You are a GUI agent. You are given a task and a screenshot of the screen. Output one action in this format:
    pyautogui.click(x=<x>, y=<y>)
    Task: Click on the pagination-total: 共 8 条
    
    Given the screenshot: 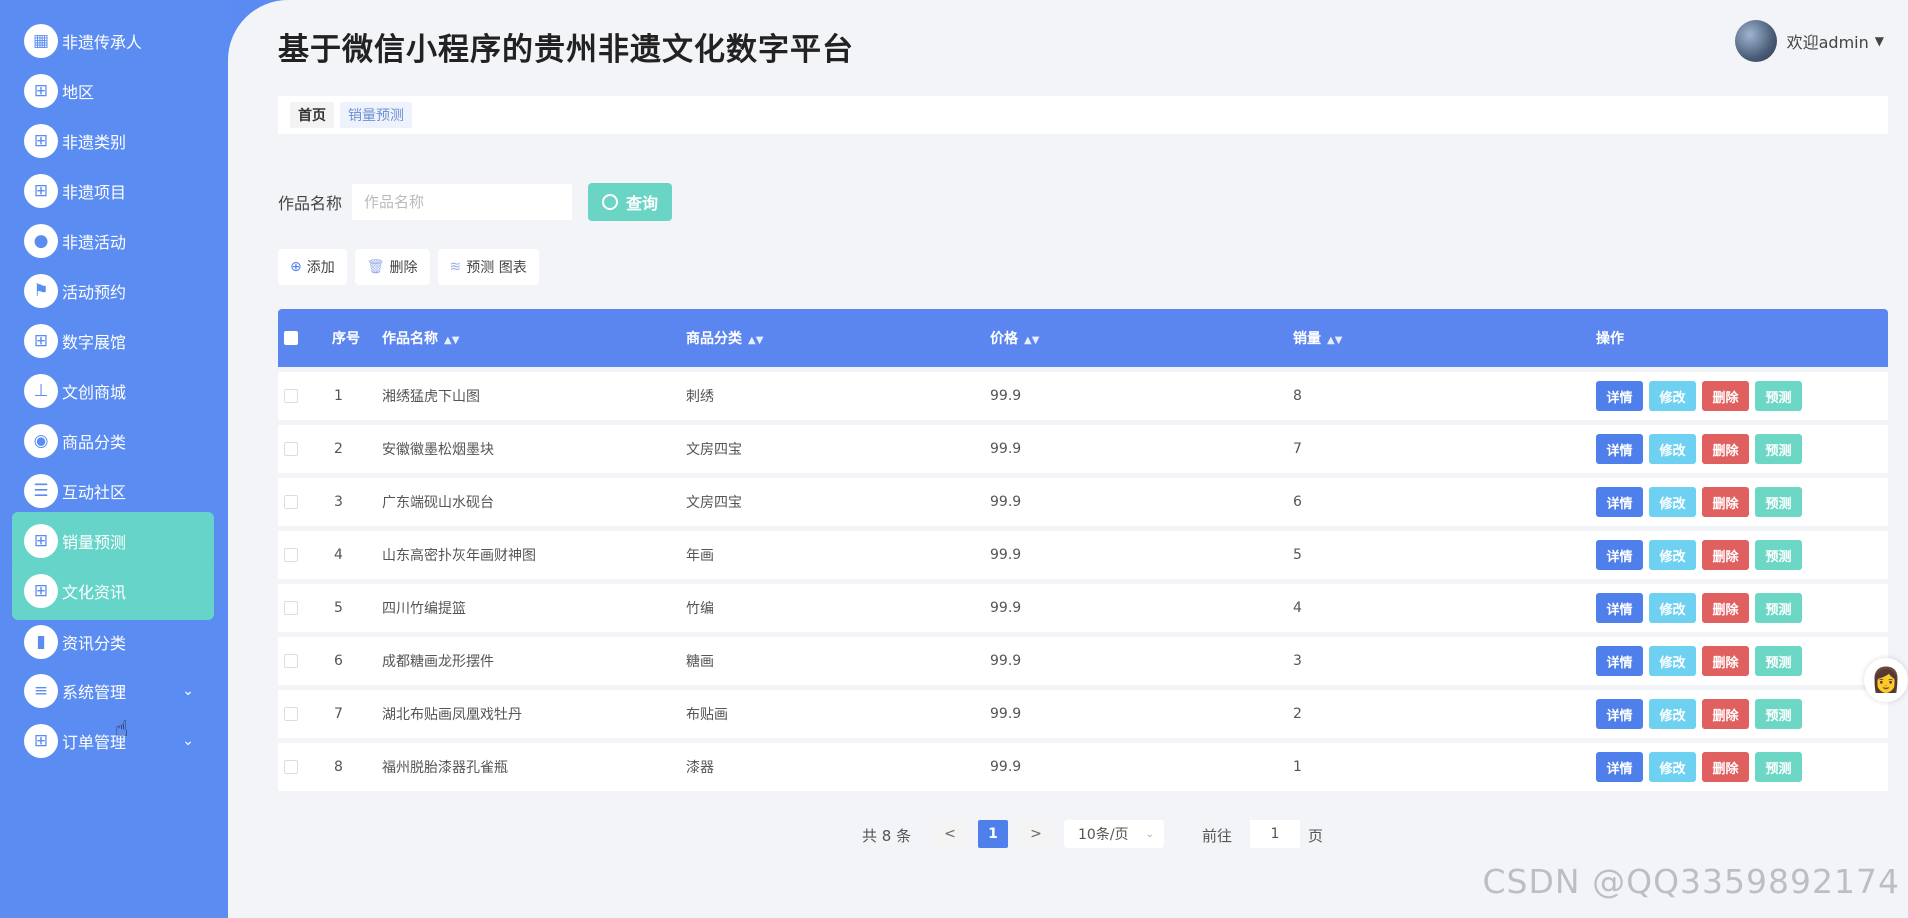 What is the action you would take?
    pyautogui.click(x=887, y=836)
    